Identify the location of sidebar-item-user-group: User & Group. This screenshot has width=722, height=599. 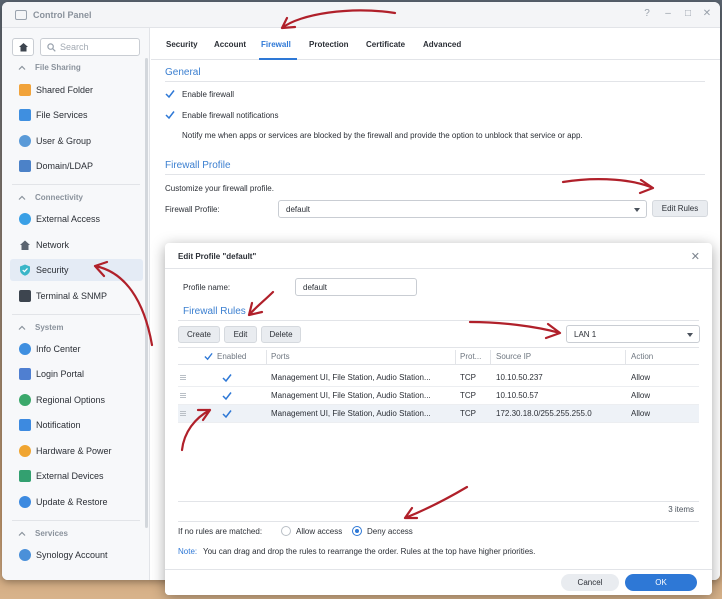
(76, 141).